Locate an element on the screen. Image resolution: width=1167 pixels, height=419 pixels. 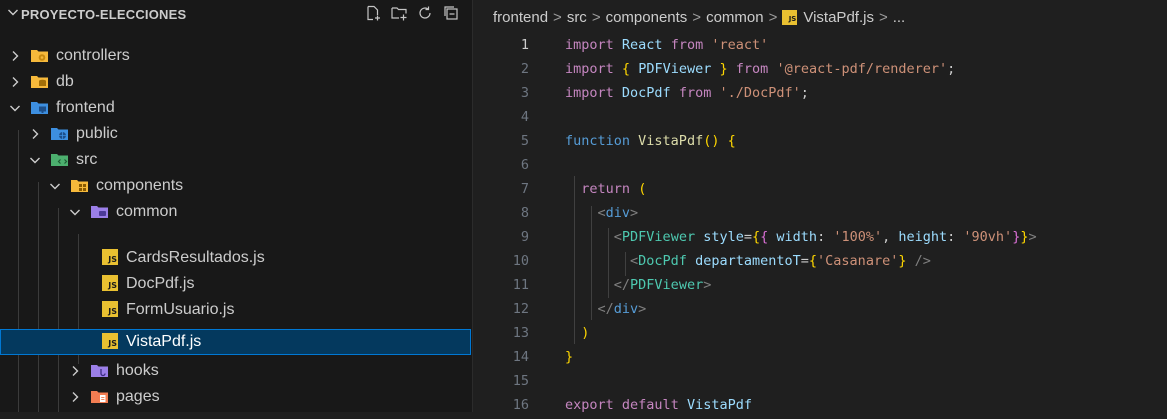
code-text: function VistaPdf() { is located at coordinates (650, 141).